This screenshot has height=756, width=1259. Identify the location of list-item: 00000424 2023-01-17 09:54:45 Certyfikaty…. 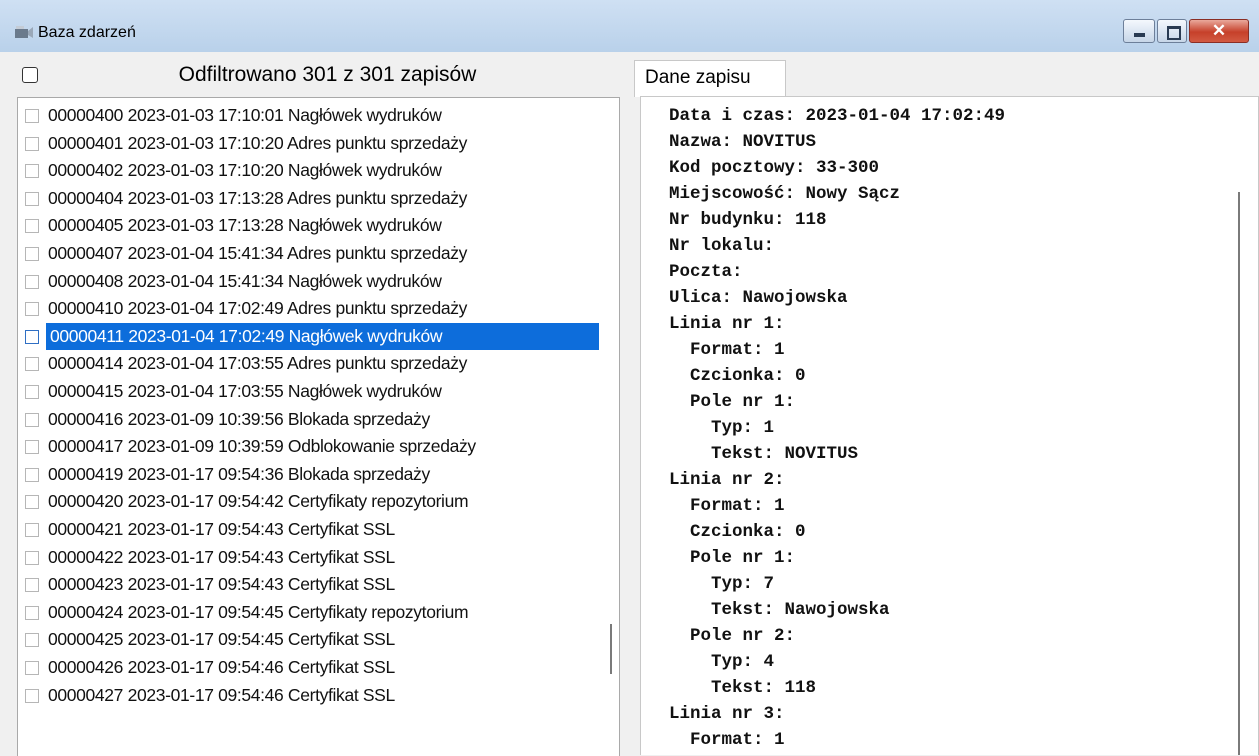
(309, 612).